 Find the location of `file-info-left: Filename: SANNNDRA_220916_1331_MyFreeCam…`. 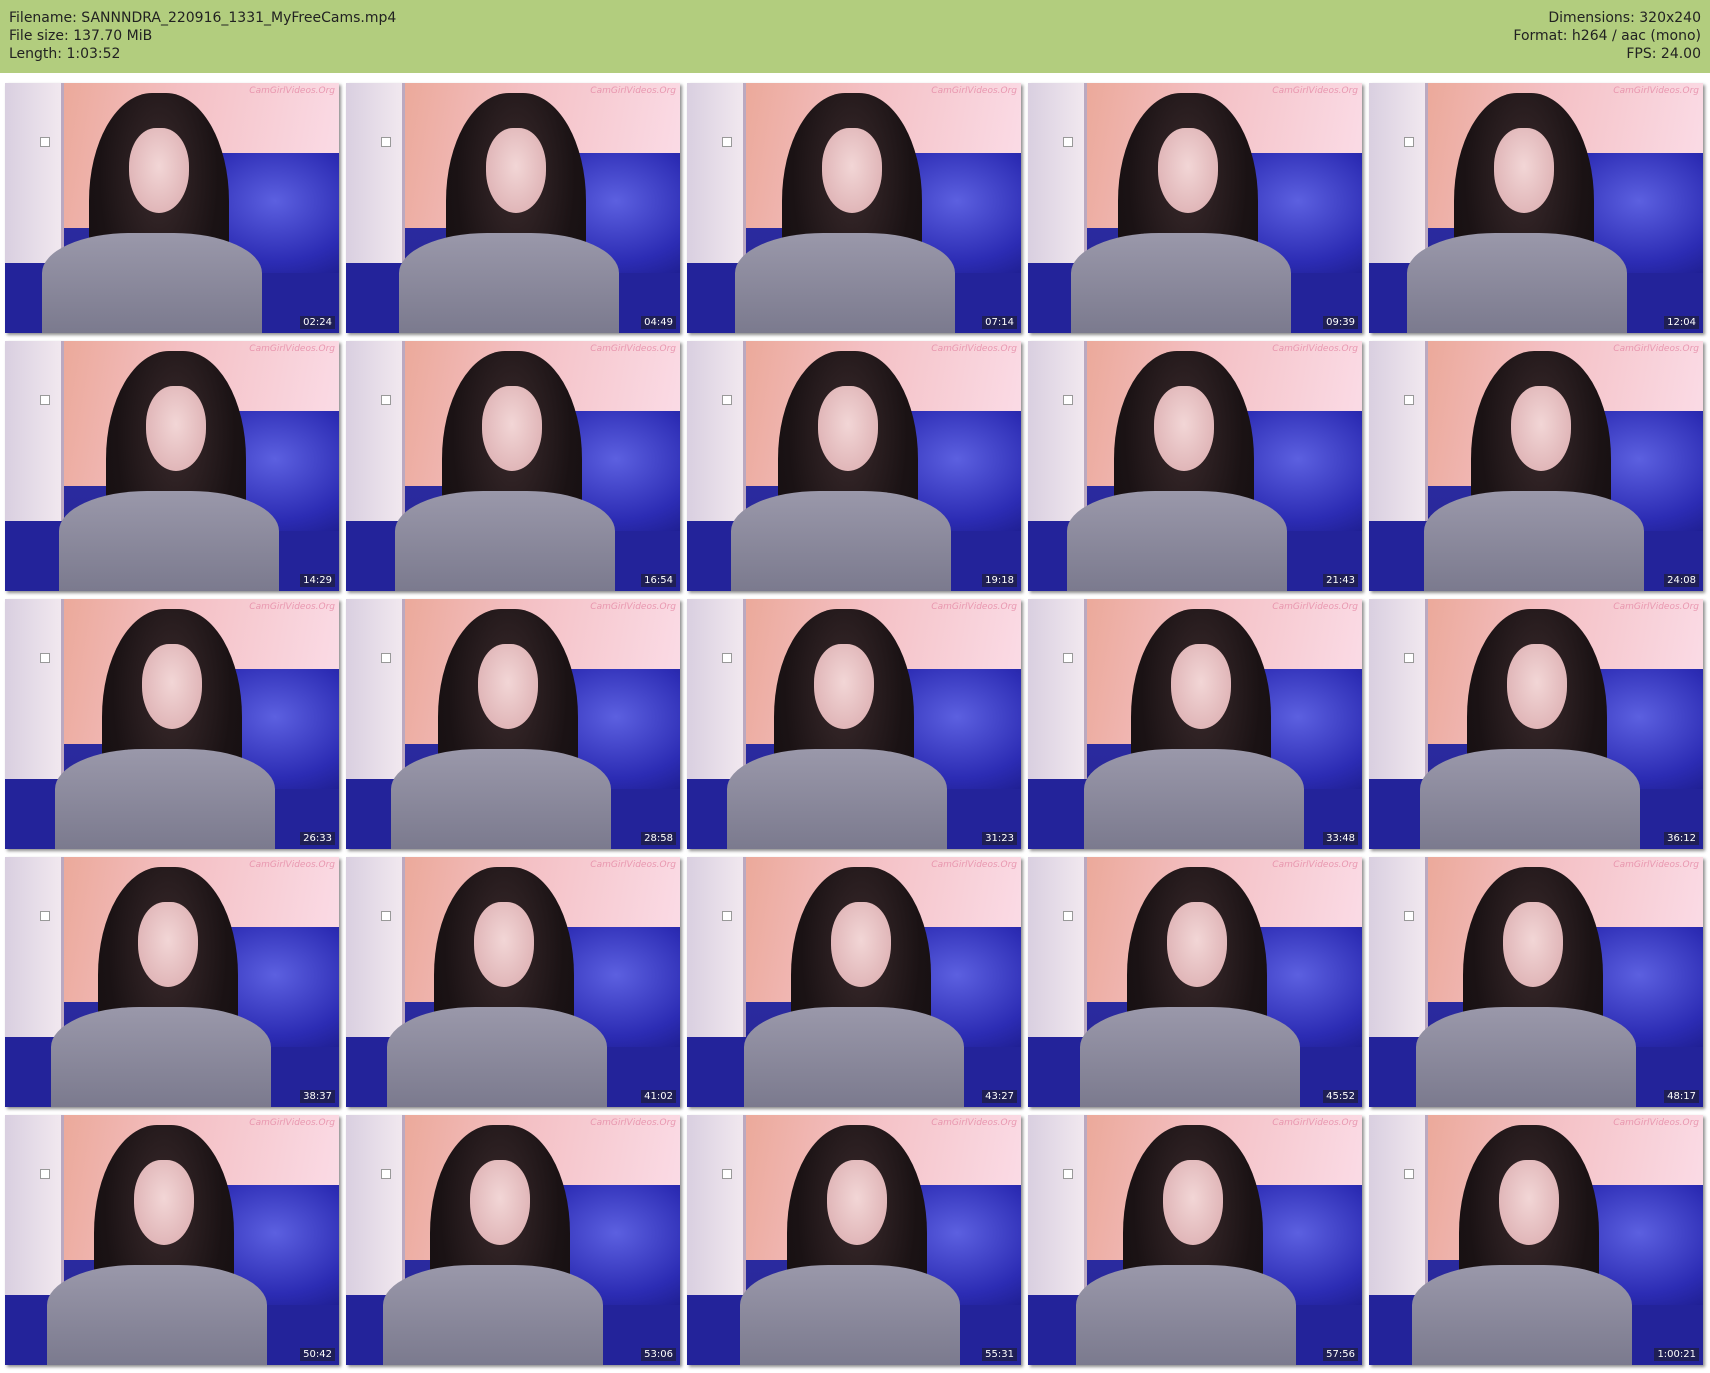

file-info-left: Filename: SANNNDRA_220916_1331_MyFreeCam… is located at coordinates (202, 36).